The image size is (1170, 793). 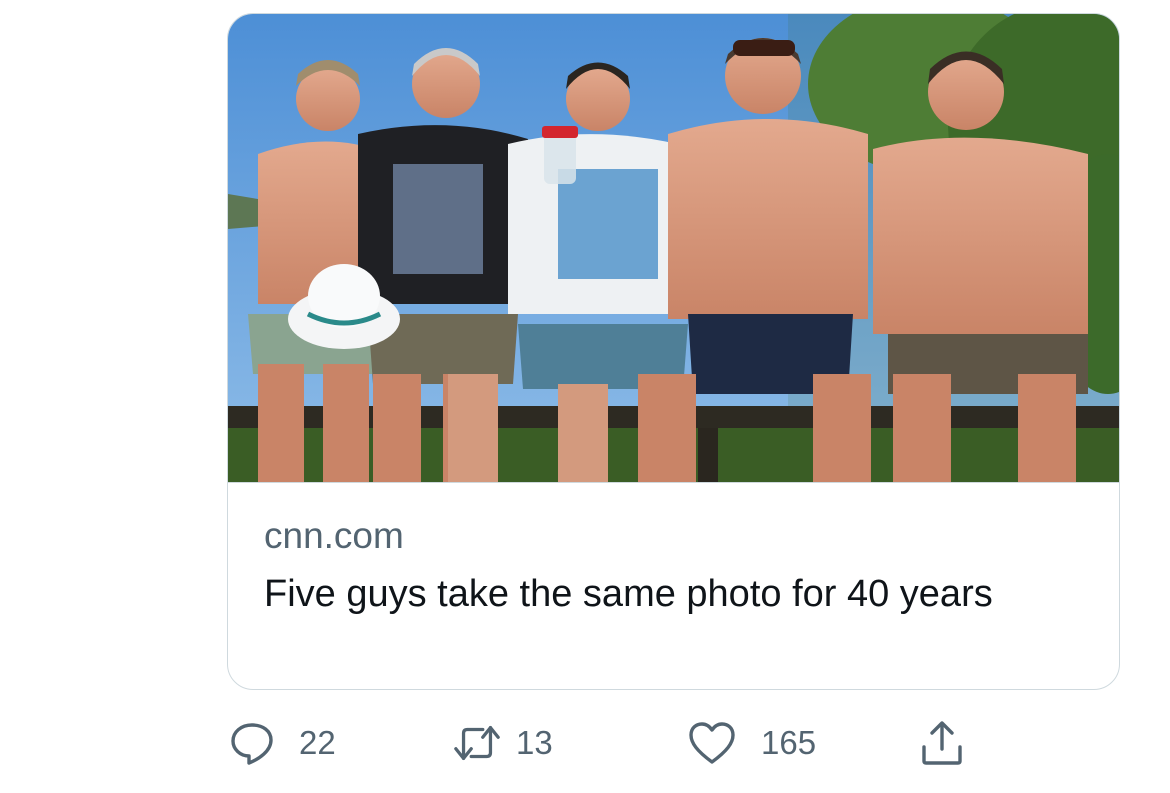 I want to click on retweet-button: 13, so click(x=502, y=743).